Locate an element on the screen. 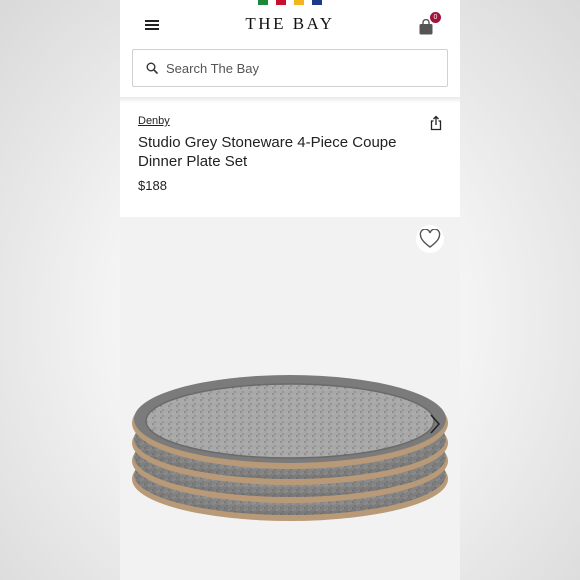 This screenshot has height=580, width=580. heart-icon is located at coordinates (430, 238).